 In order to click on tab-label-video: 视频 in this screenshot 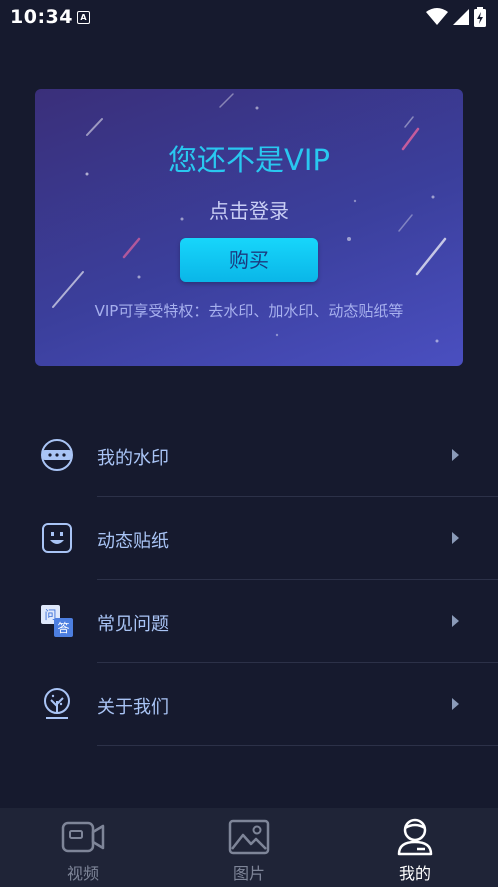, I will do `click(82, 873)`.